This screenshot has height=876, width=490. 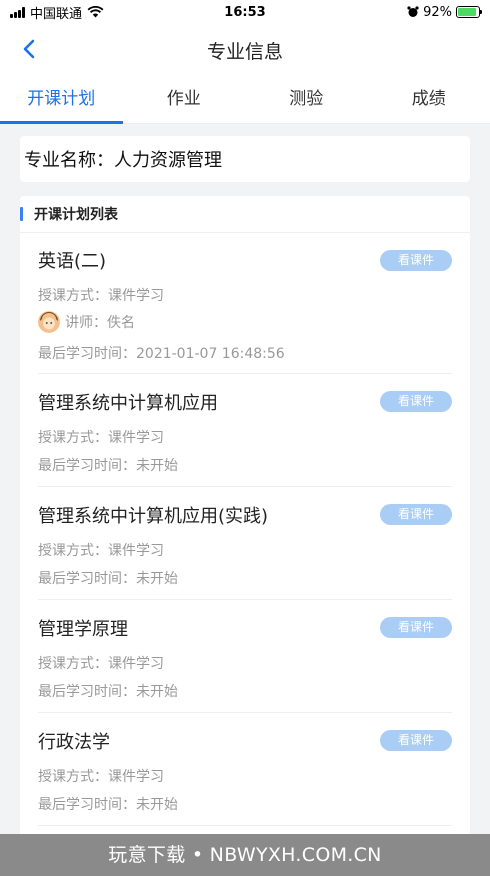 I want to click on battery-level, so click(x=467, y=12).